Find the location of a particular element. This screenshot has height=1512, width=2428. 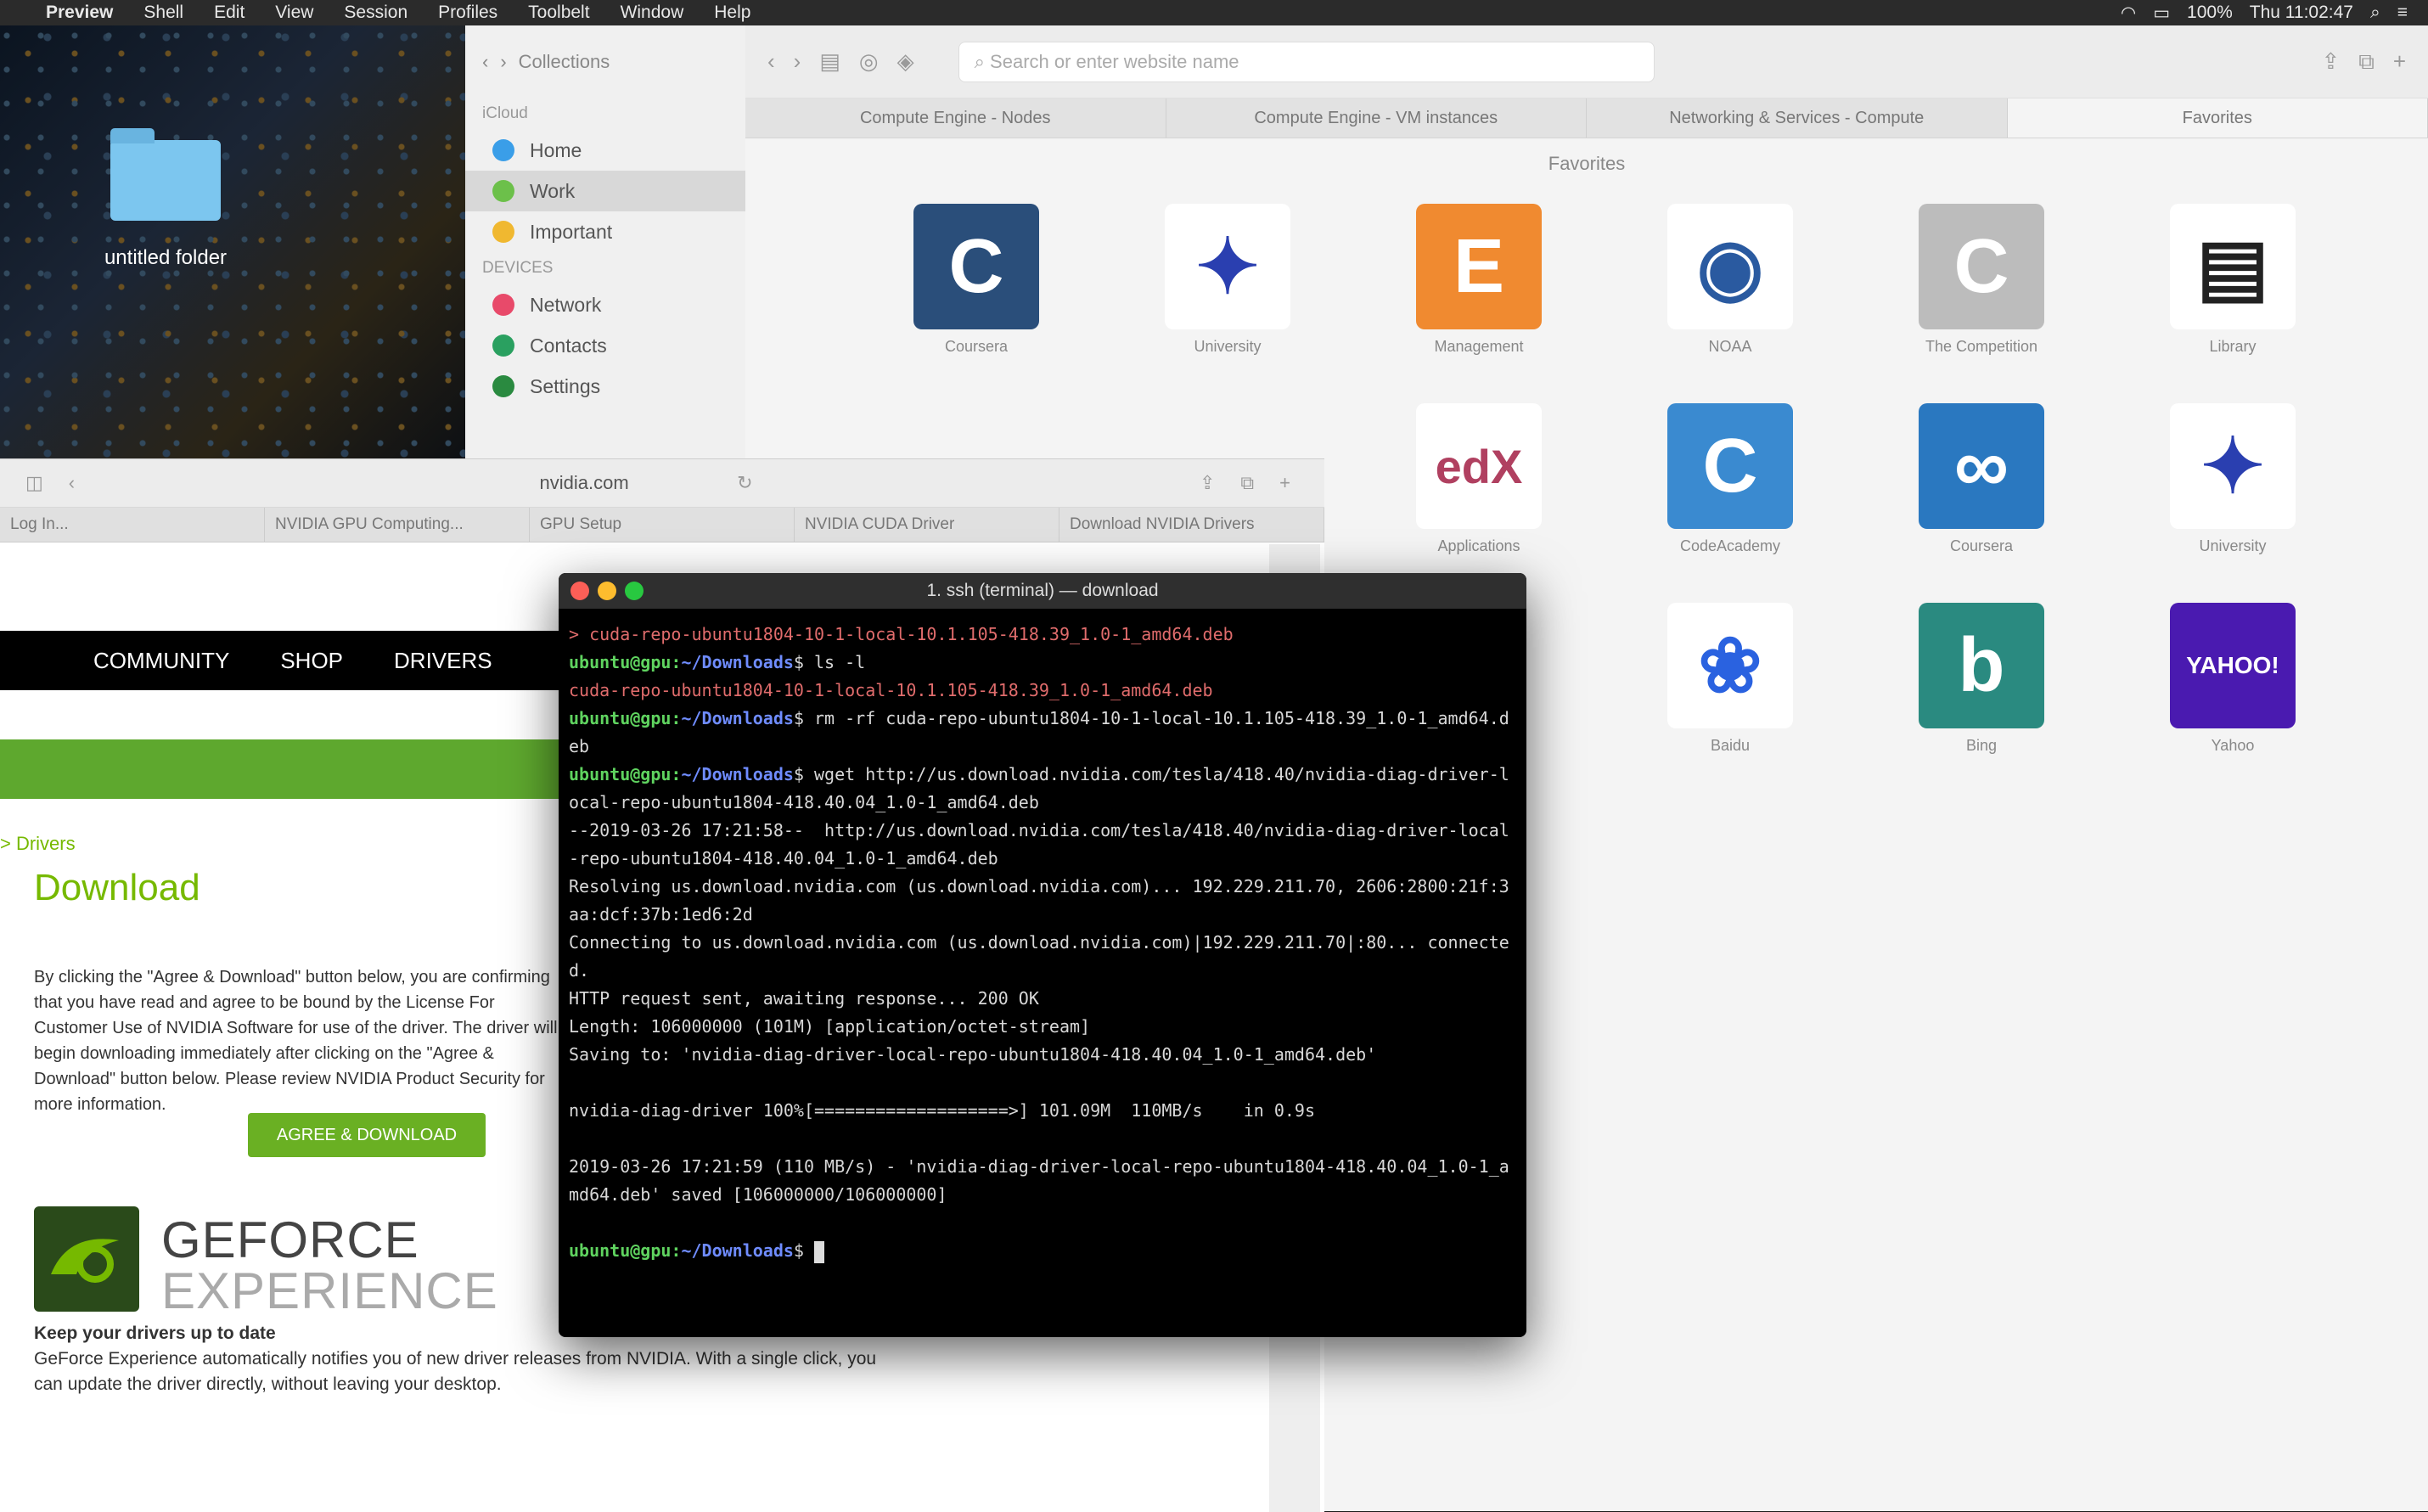

favorite-tile-icon: ∞ is located at coordinates (1981, 466).